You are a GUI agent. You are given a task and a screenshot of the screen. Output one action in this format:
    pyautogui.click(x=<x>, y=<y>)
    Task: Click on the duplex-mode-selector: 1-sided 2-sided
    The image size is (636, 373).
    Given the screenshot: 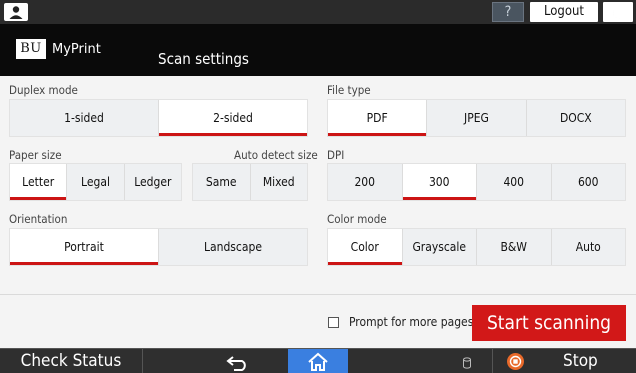 What is the action you would take?
    pyautogui.click(x=158, y=118)
    